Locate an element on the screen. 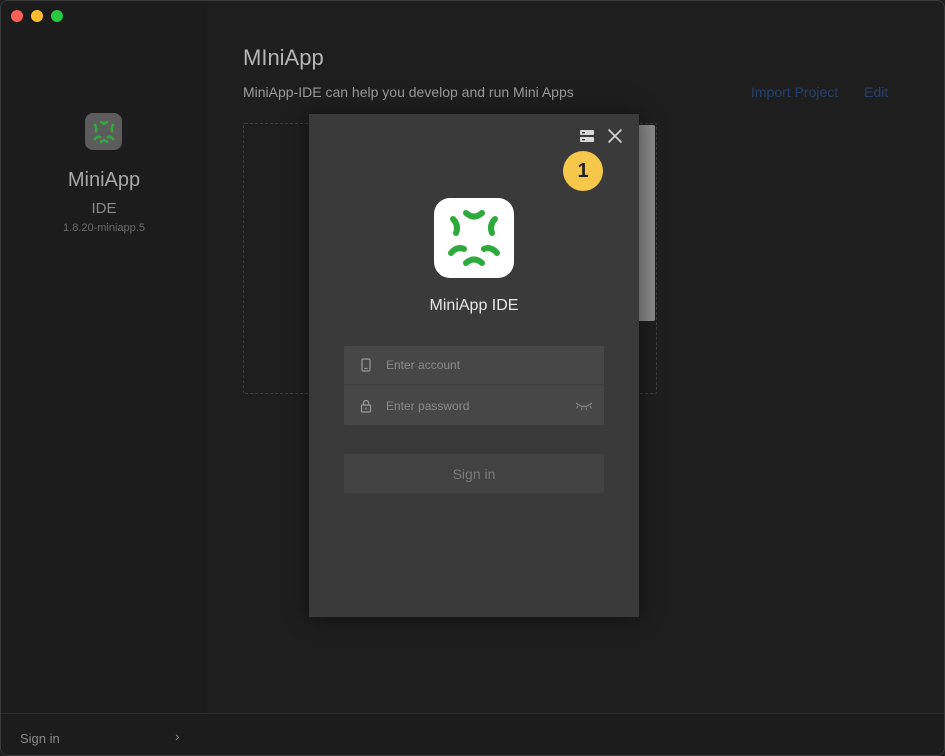  window-minimize-button is located at coordinates (37, 16).